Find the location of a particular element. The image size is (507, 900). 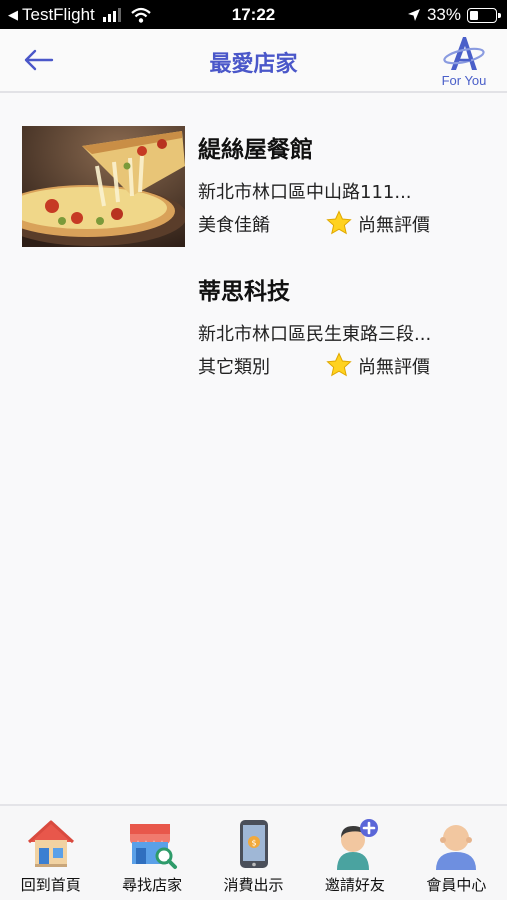

tab-payment: $ 消費出示 is located at coordinates (253, 853).